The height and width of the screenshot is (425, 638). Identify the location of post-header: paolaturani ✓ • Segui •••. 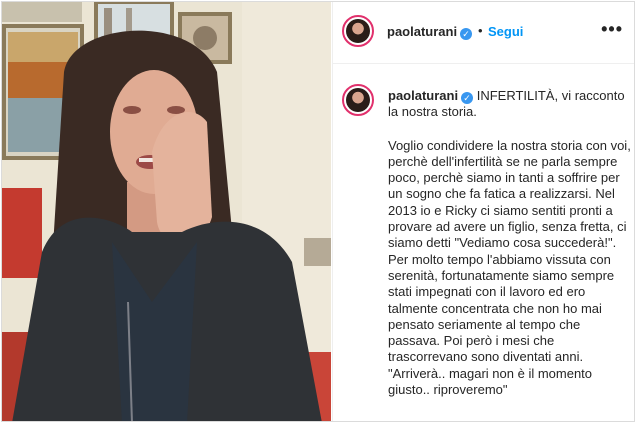
(483, 33).